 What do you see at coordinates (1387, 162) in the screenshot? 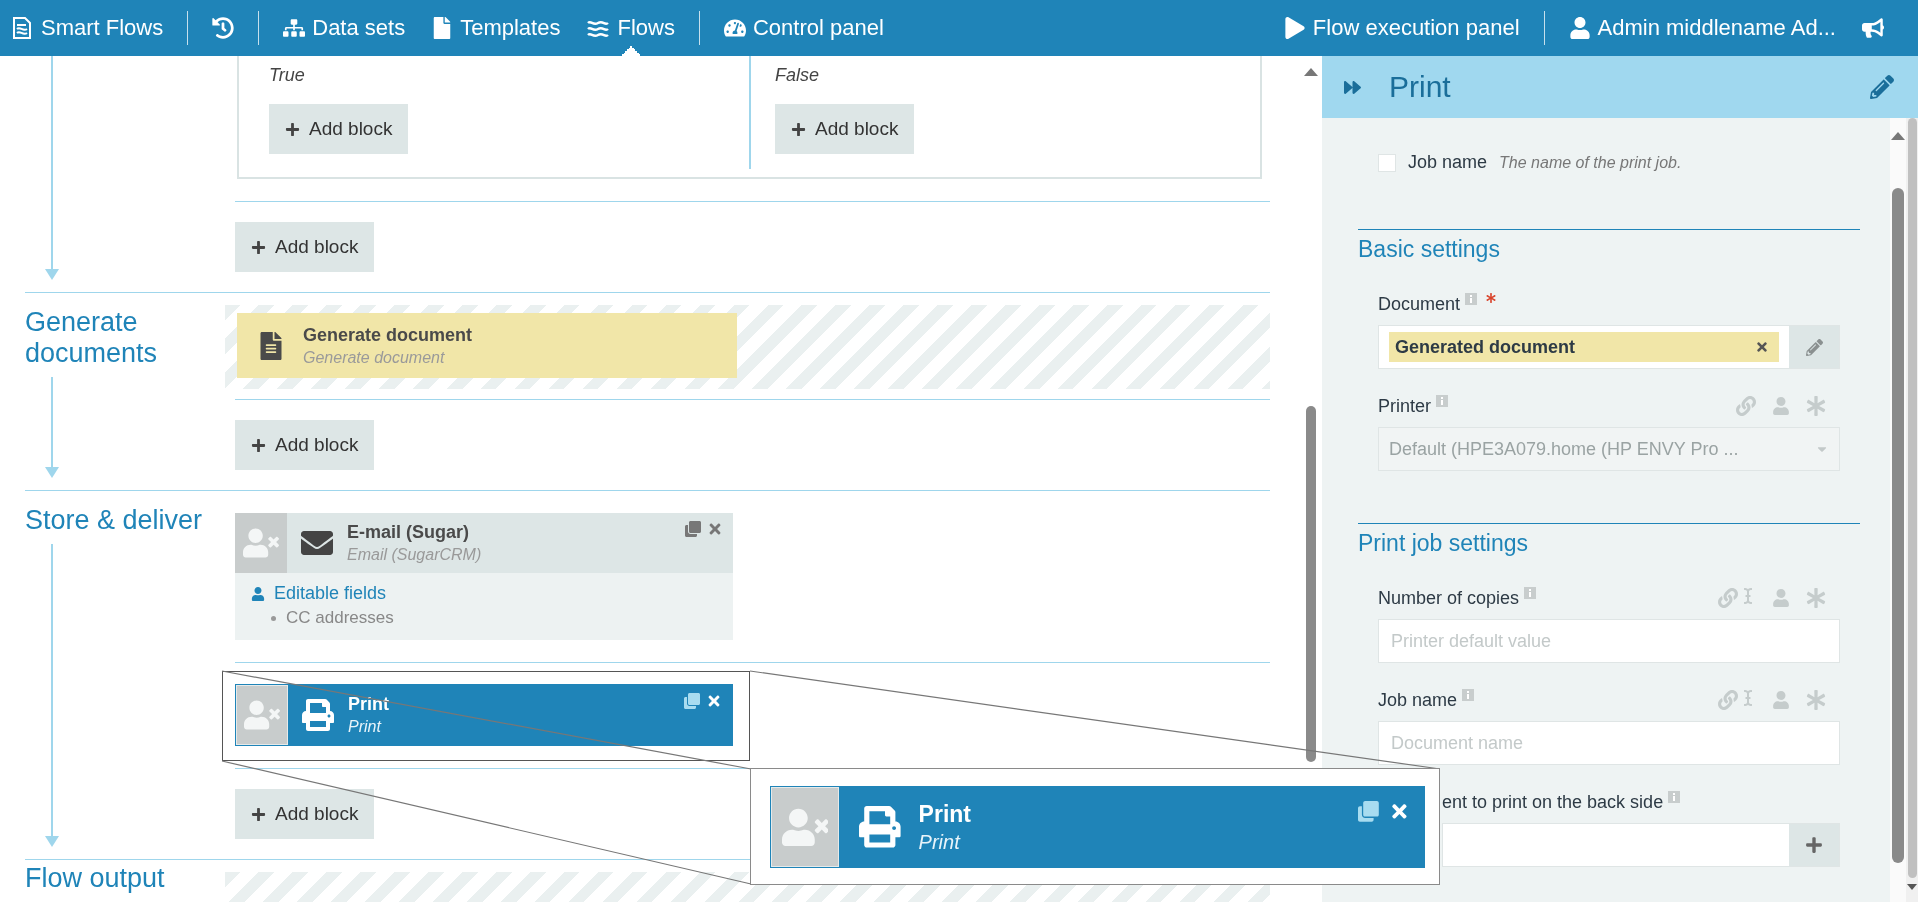
I see `checkbox` at bounding box center [1387, 162].